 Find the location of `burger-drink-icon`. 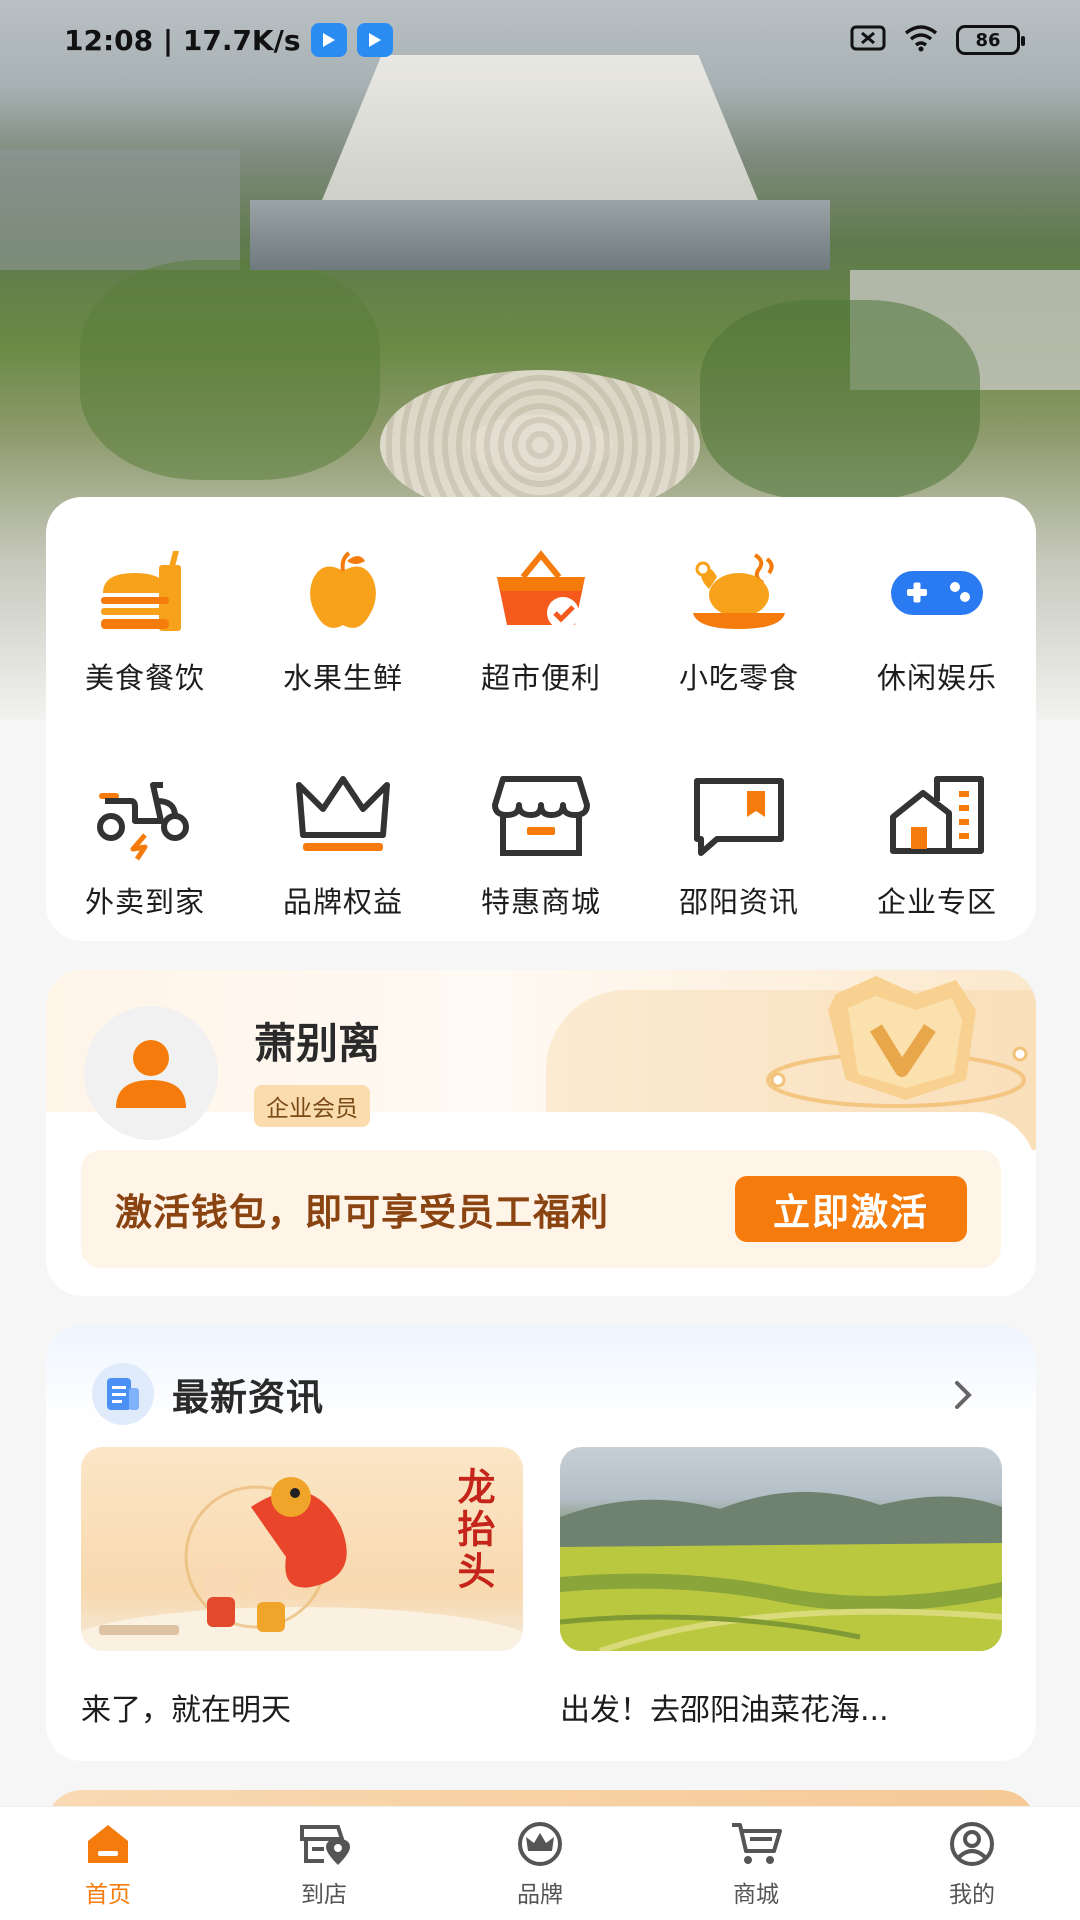

burger-drink-icon is located at coordinates (145, 592).